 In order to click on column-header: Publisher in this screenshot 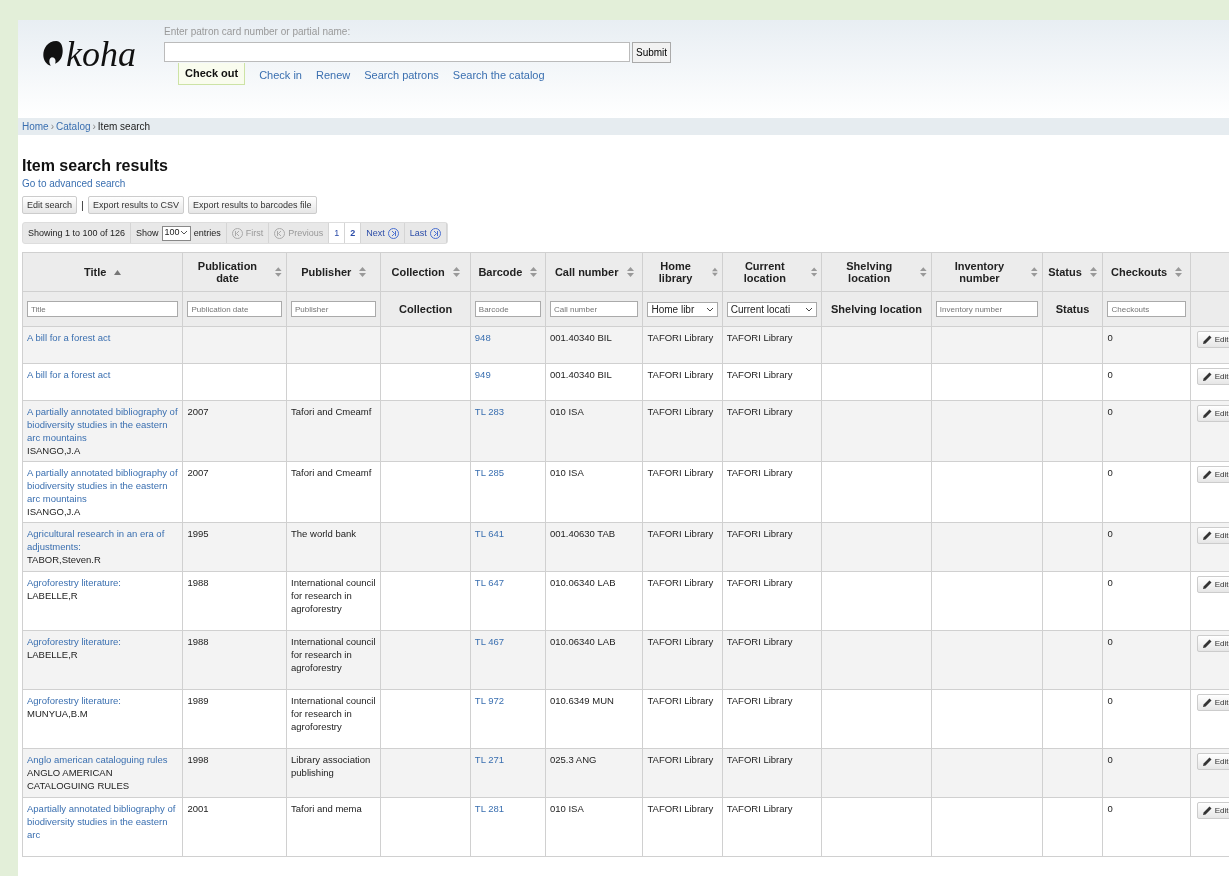, I will do `click(333, 272)`.